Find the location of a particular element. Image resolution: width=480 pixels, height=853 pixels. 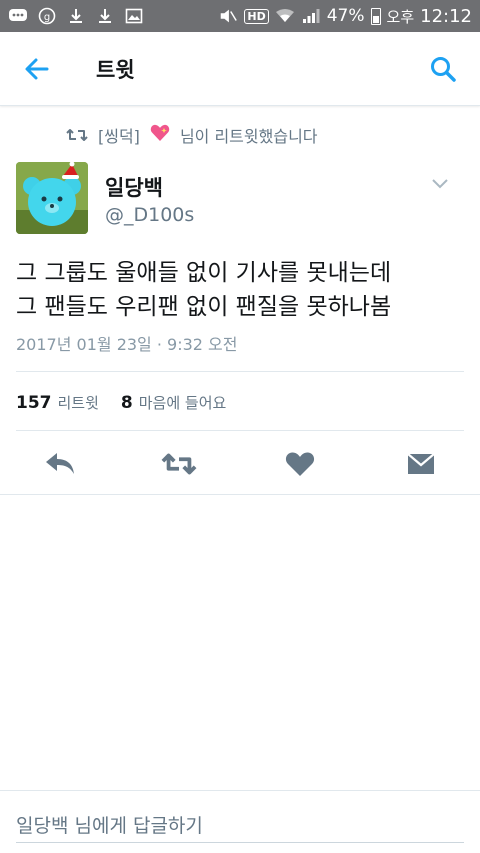

author-handle: @_D100s is located at coordinates (149, 215).